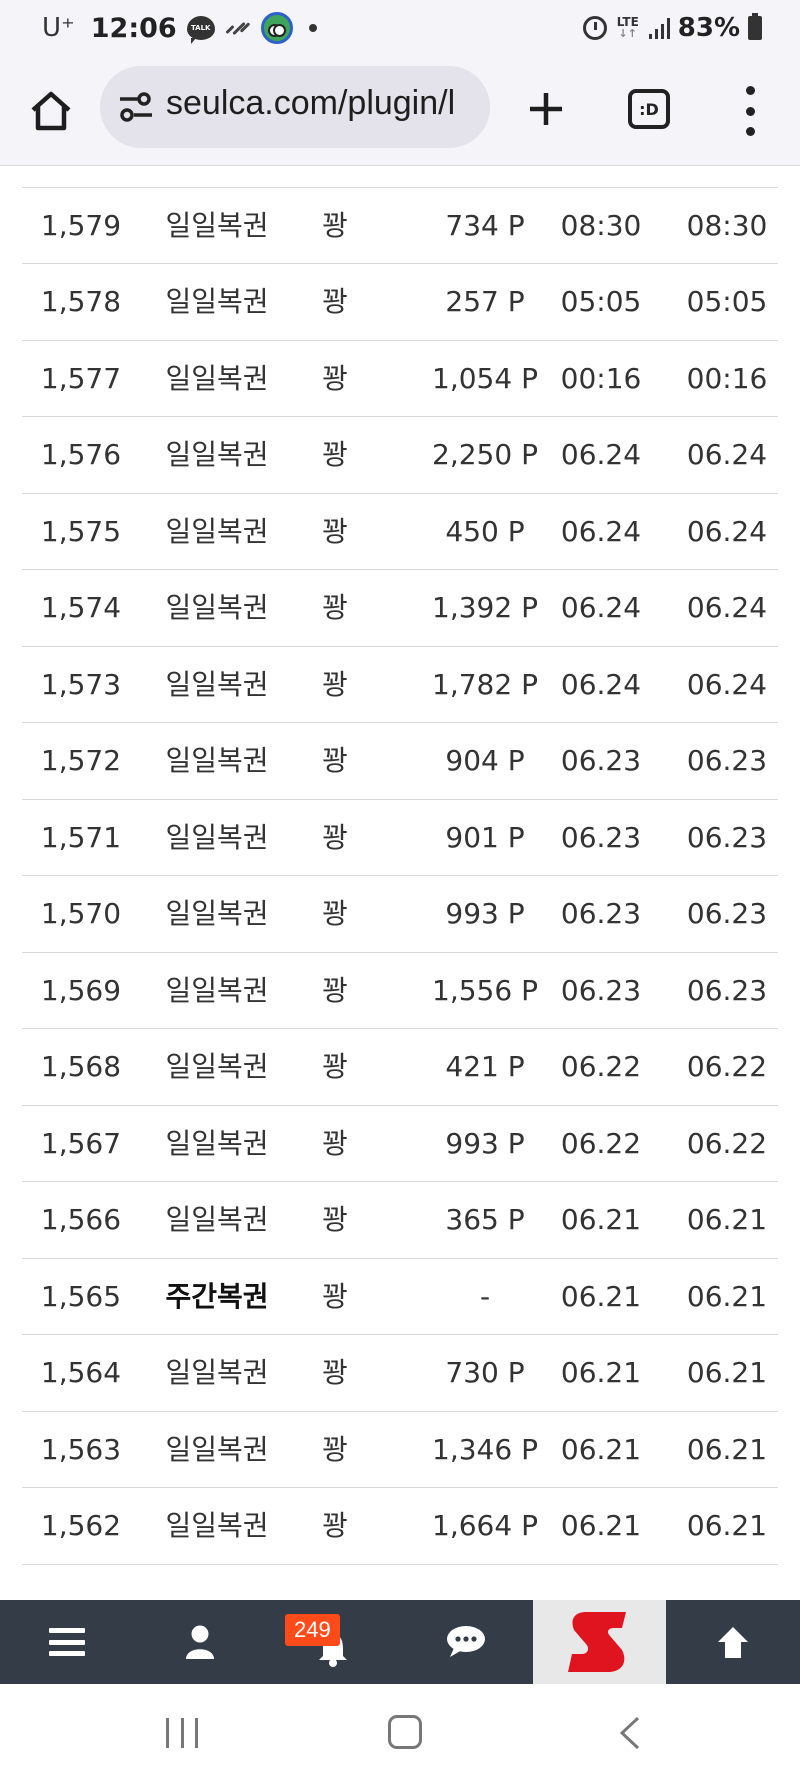  I want to click on site-settings-icon, so click(136, 107).